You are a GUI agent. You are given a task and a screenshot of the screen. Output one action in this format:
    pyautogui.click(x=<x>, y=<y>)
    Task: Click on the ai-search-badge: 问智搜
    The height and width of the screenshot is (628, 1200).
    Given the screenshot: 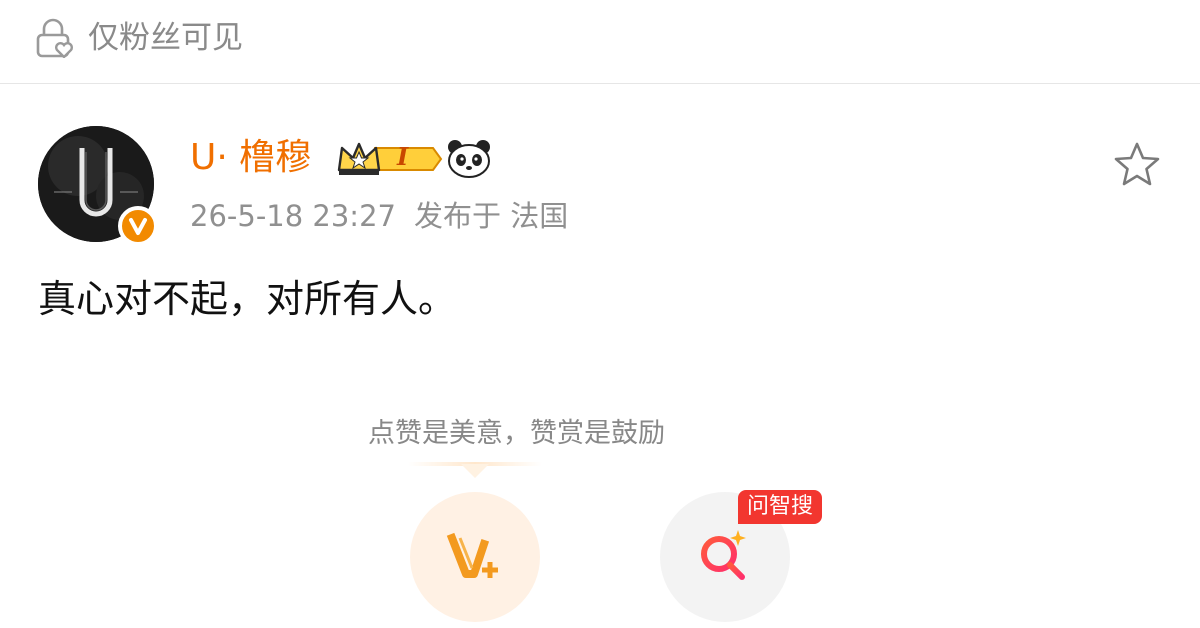 What is the action you would take?
    pyautogui.click(x=780, y=507)
    